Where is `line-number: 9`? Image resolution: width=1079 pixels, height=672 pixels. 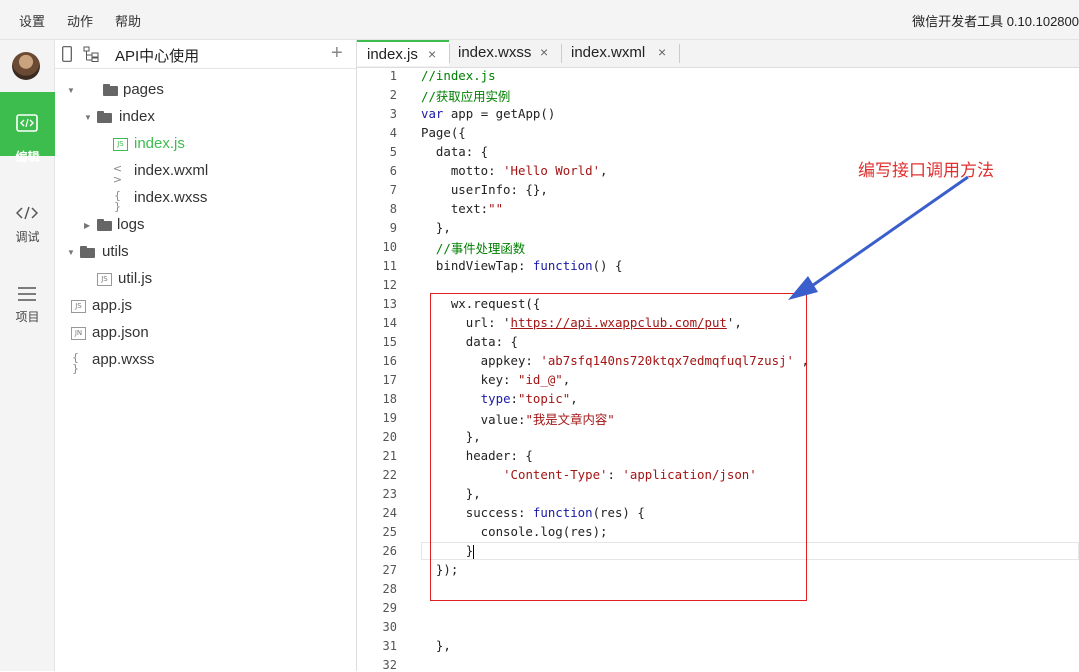
line-number: 9 is located at coordinates (393, 228).